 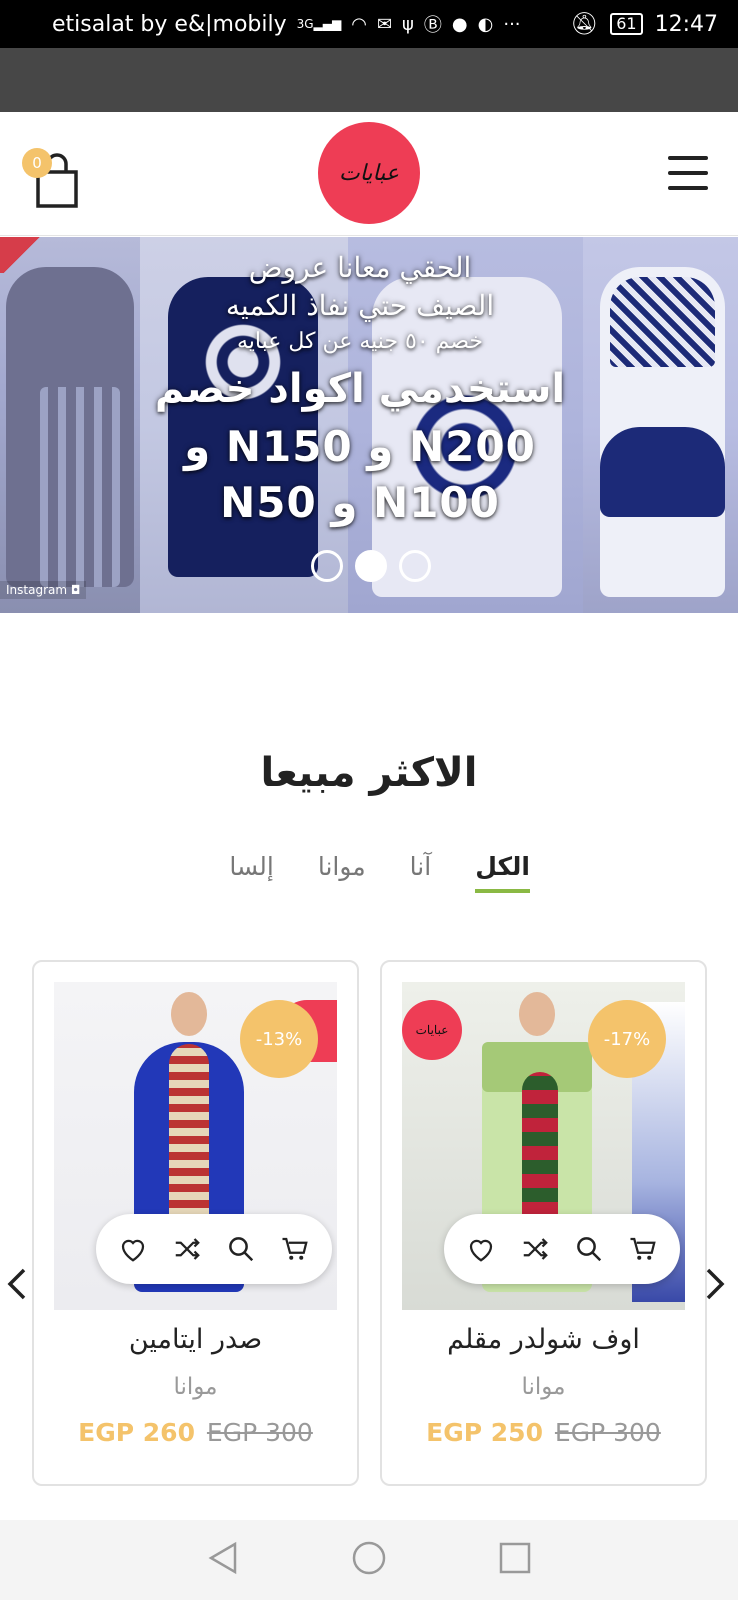 What do you see at coordinates (688, 173) in the screenshot?
I see `menu-button` at bounding box center [688, 173].